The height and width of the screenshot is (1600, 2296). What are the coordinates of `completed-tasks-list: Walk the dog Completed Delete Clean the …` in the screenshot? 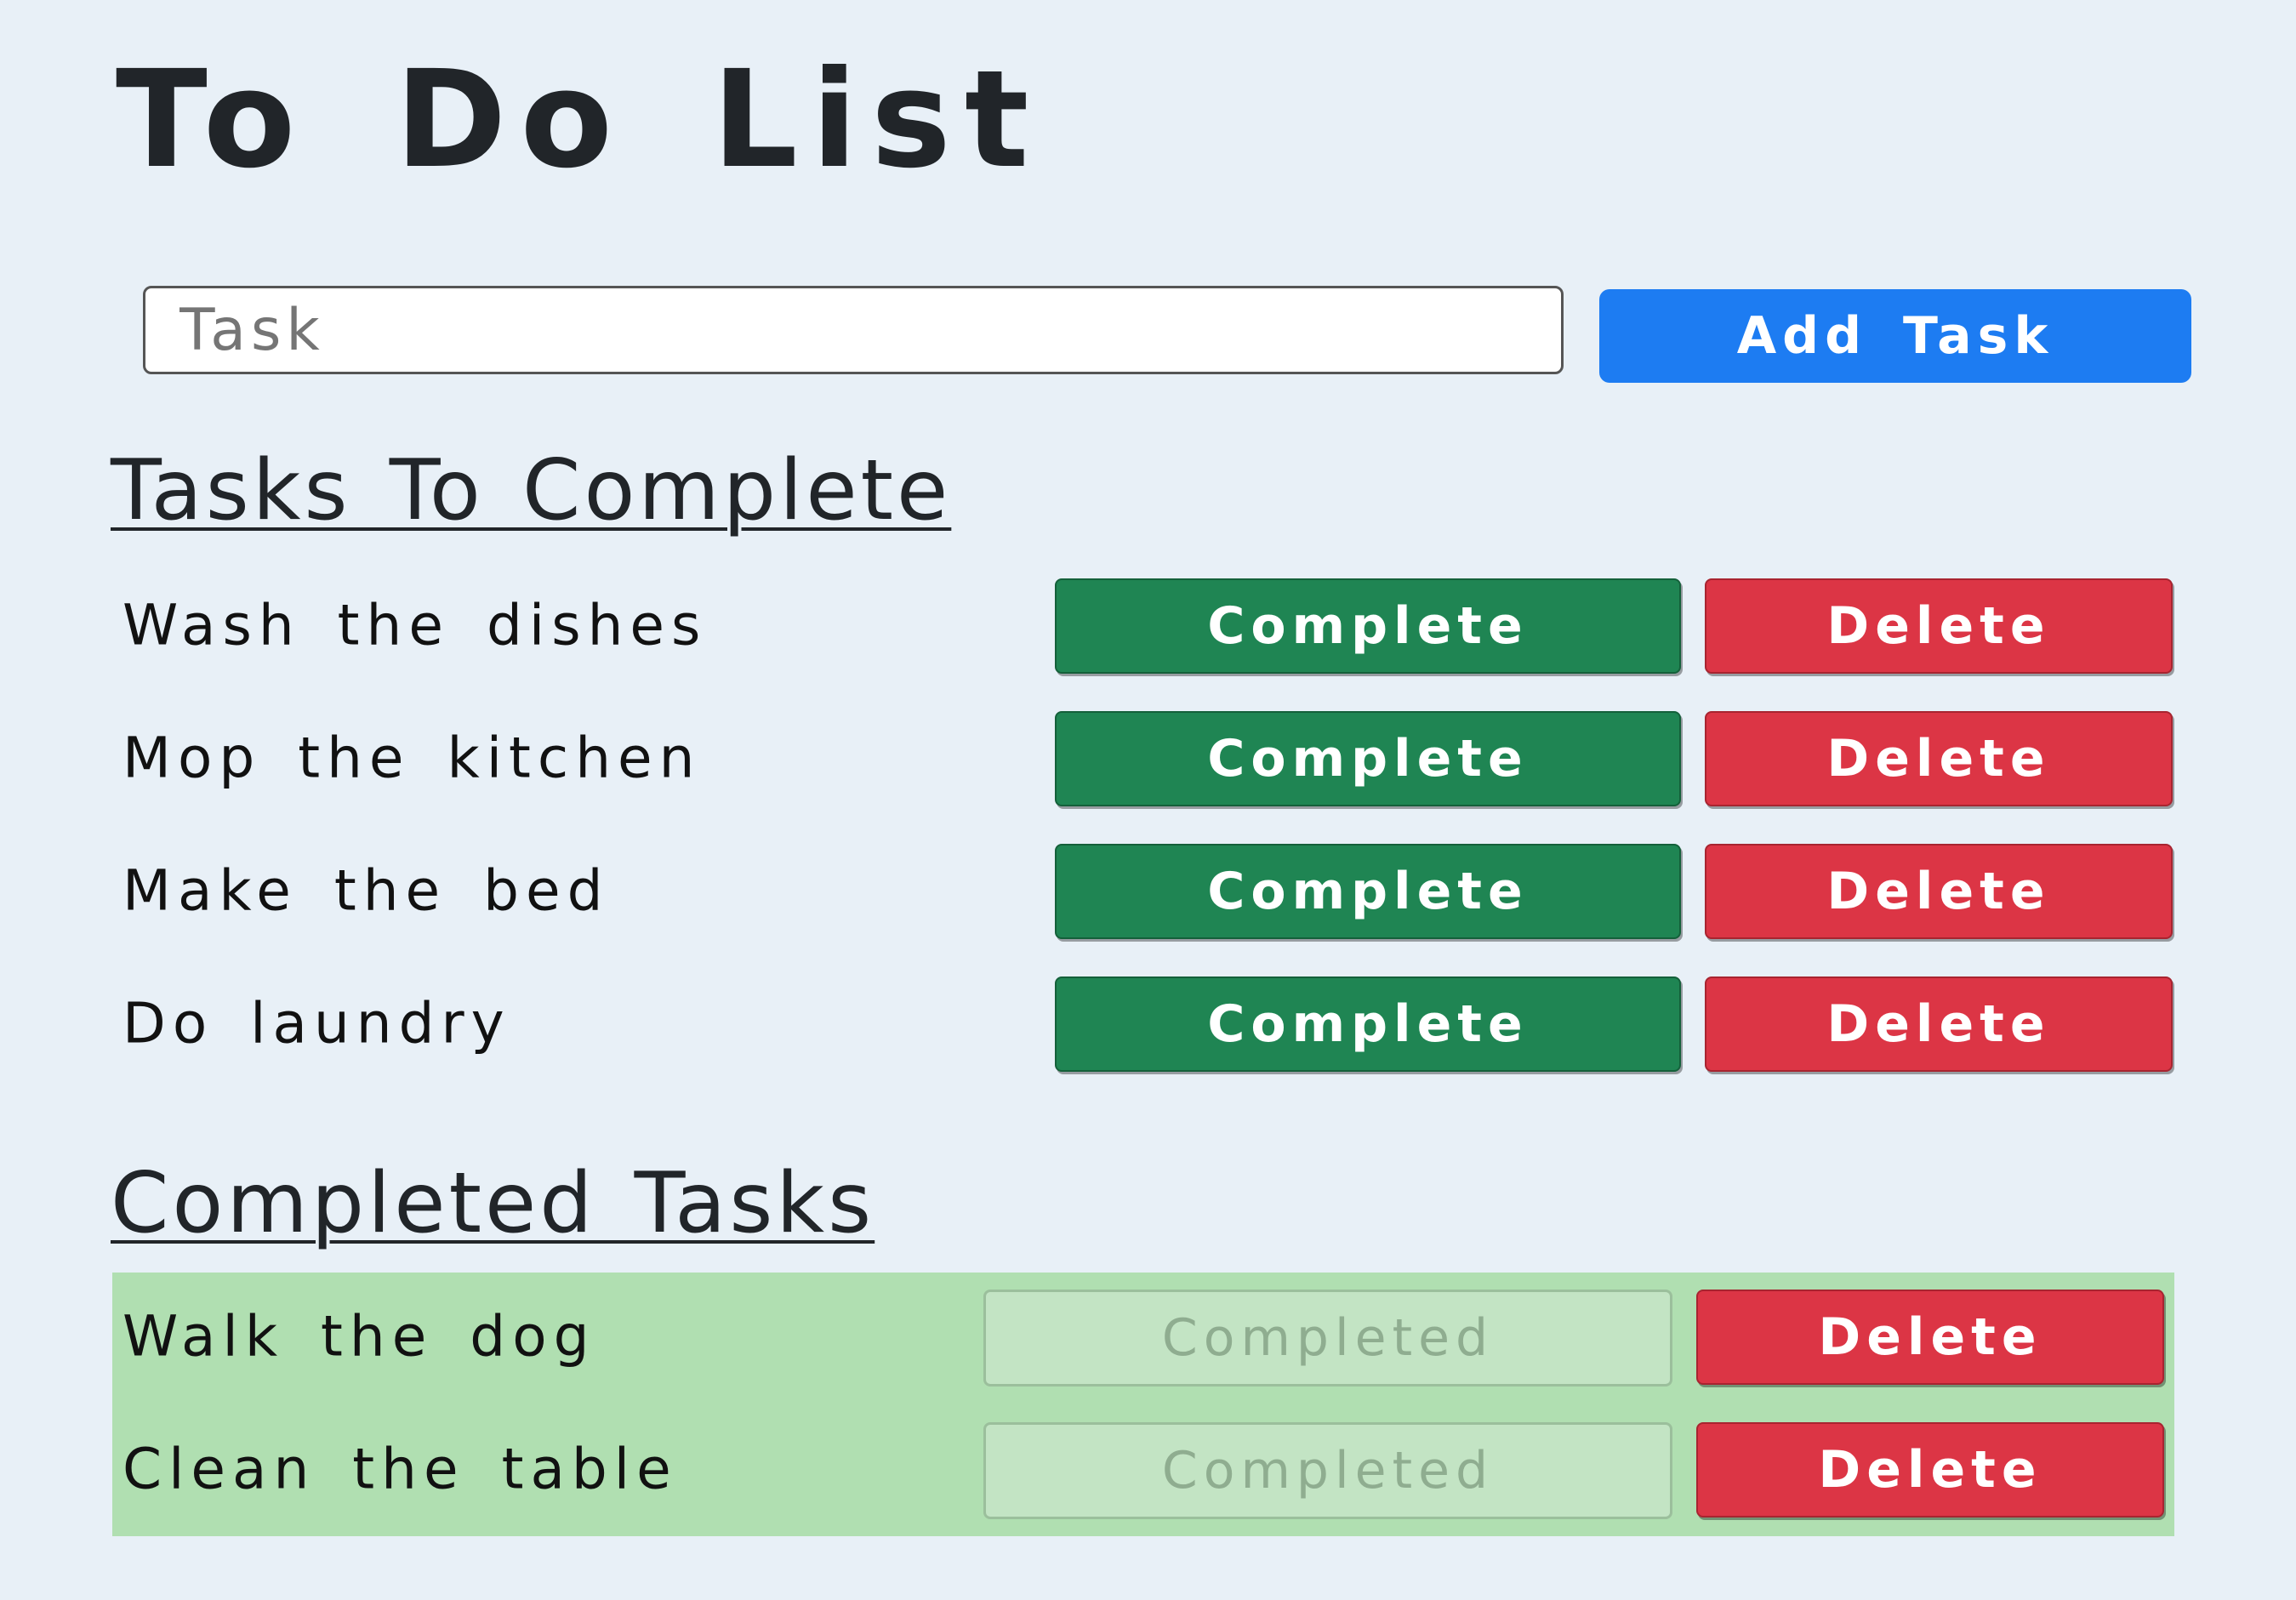 It's located at (1143, 1404).